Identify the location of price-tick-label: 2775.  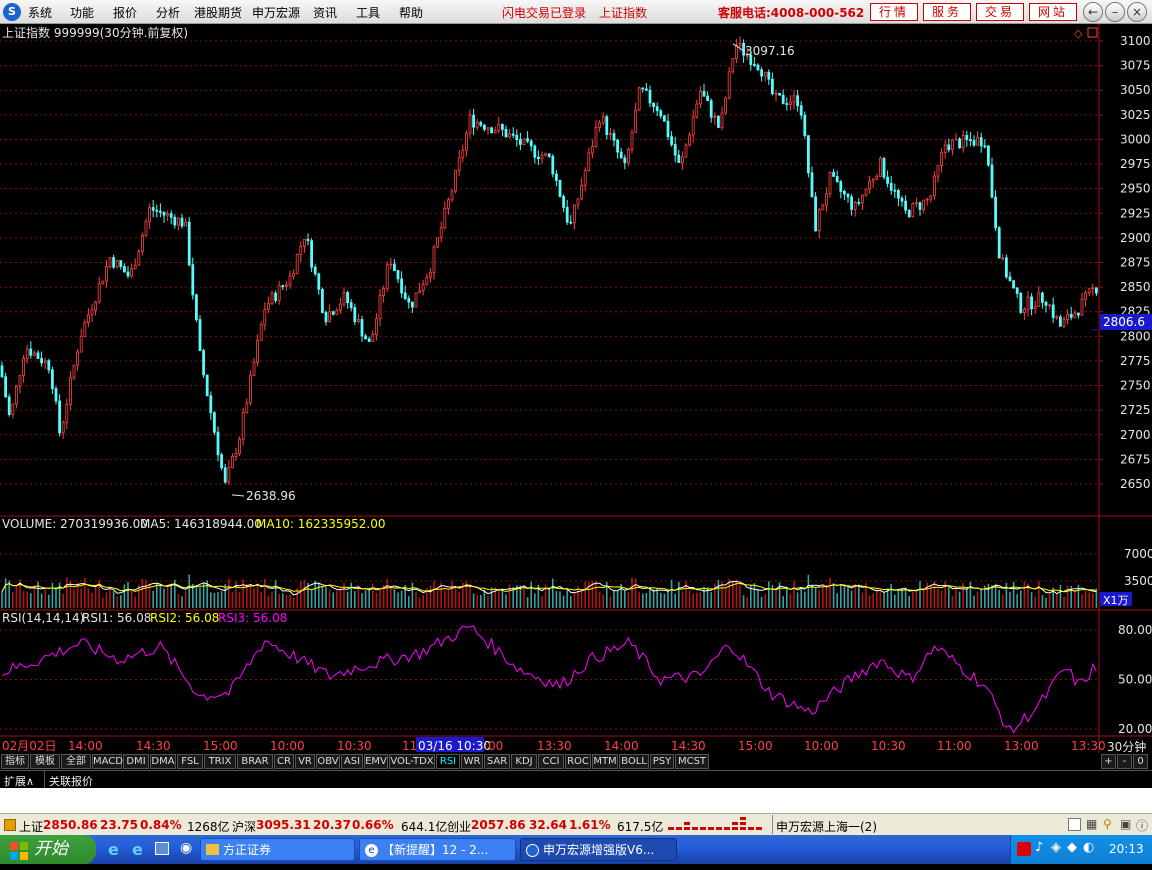
(1135, 361).